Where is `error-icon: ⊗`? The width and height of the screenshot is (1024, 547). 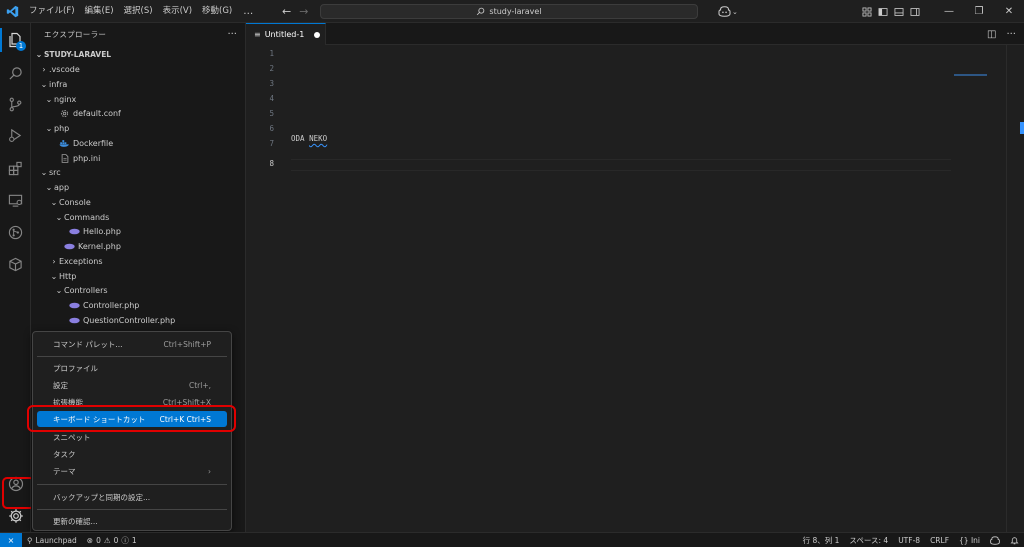
error-icon: ⊗ is located at coordinates (90, 540).